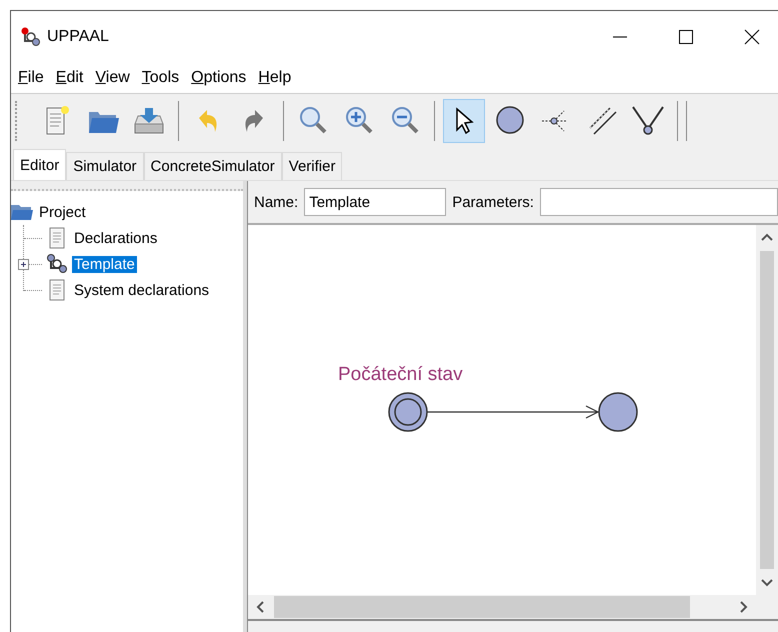 This screenshot has width=778, height=632. Describe the element at coordinates (104, 264) in the screenshot. I see `tree-item: Template` at that location.